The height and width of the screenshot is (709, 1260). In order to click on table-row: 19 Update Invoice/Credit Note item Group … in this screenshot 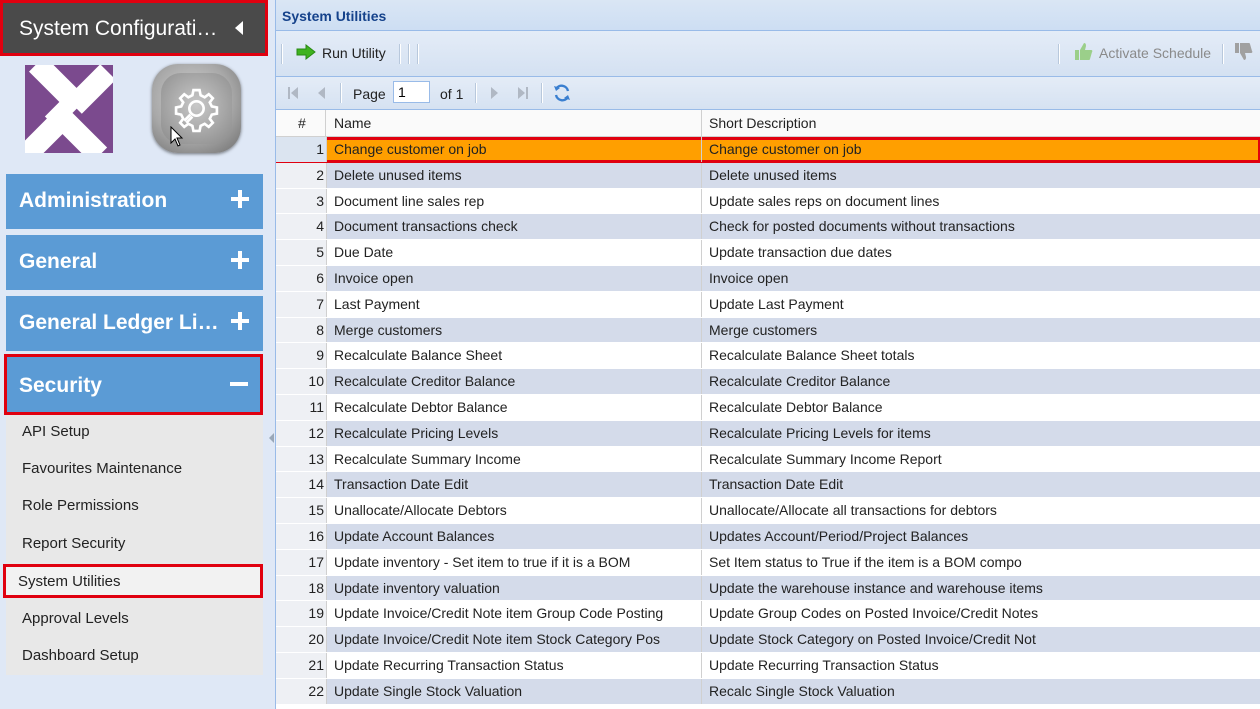, I will do `click(768, 614)`.